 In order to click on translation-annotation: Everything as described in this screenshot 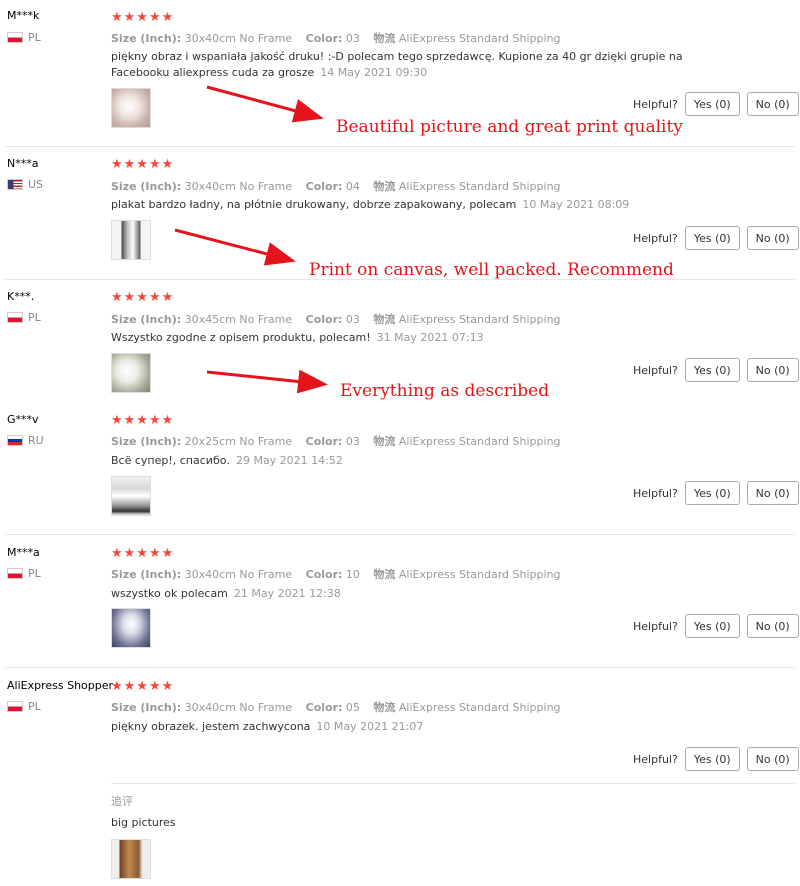, I will do `click(445, 391)`.